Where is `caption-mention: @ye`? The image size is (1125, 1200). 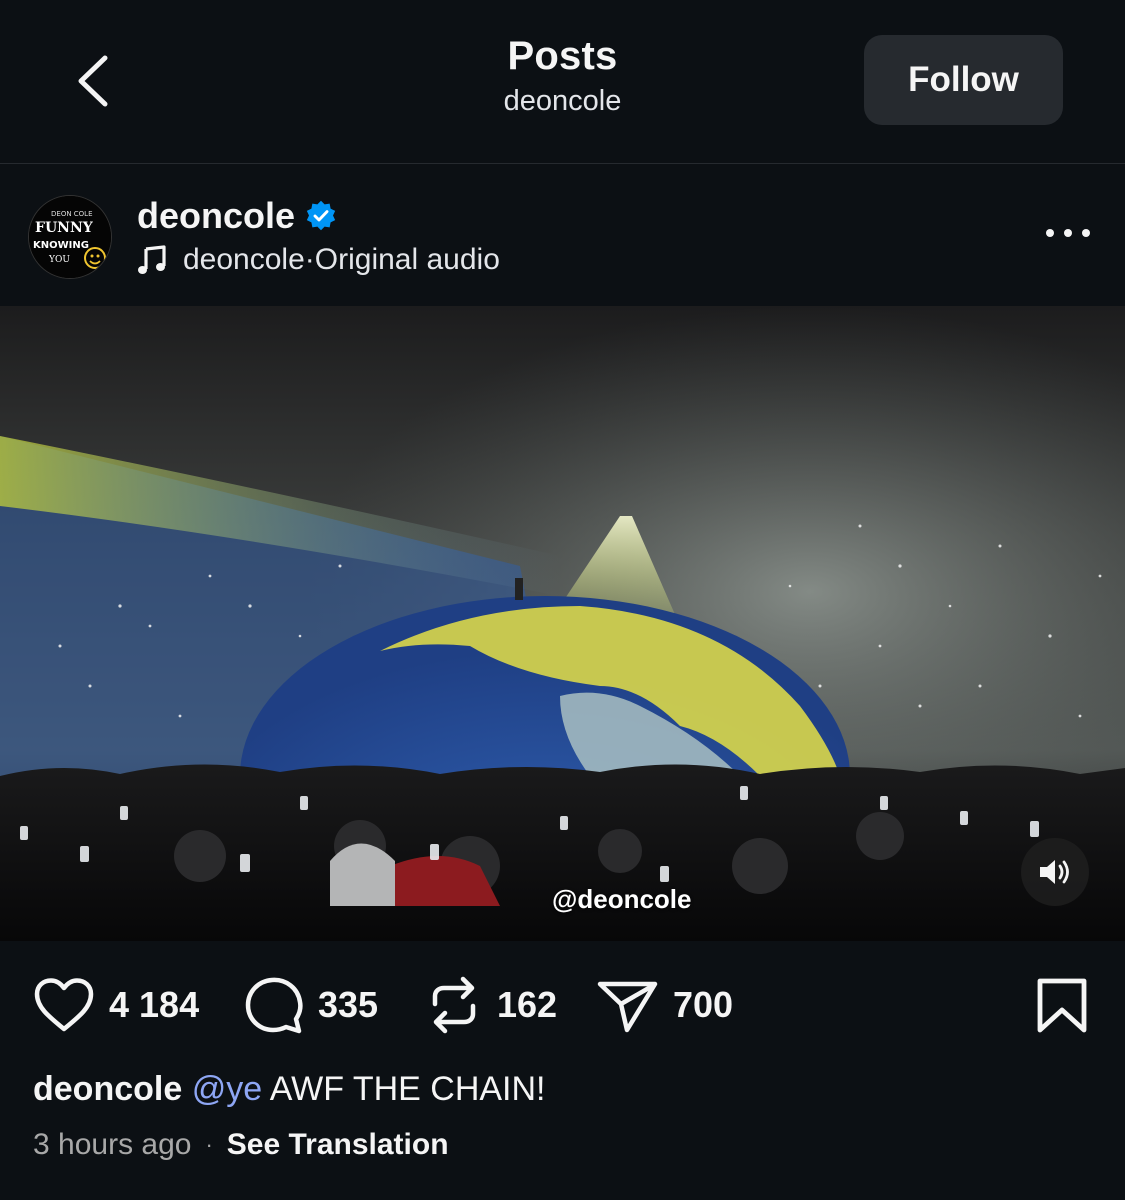
caption-mention: @ye is located at coordinates (227, 1089).